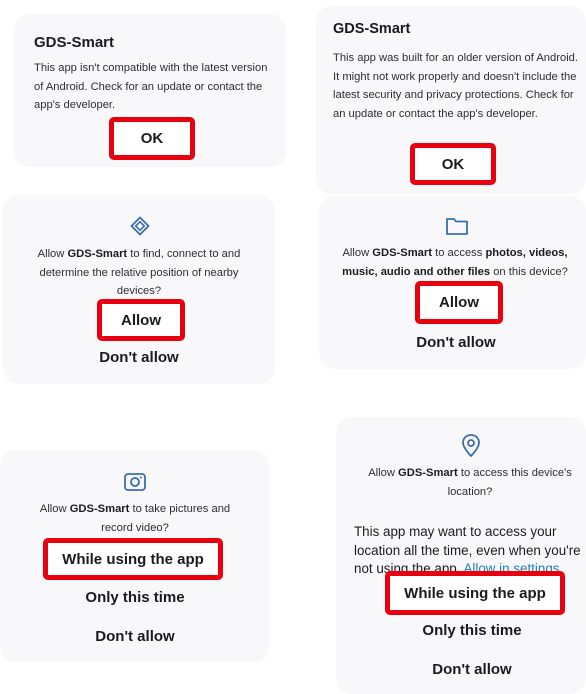  I want to click on folder-icon, so click(457, 226).